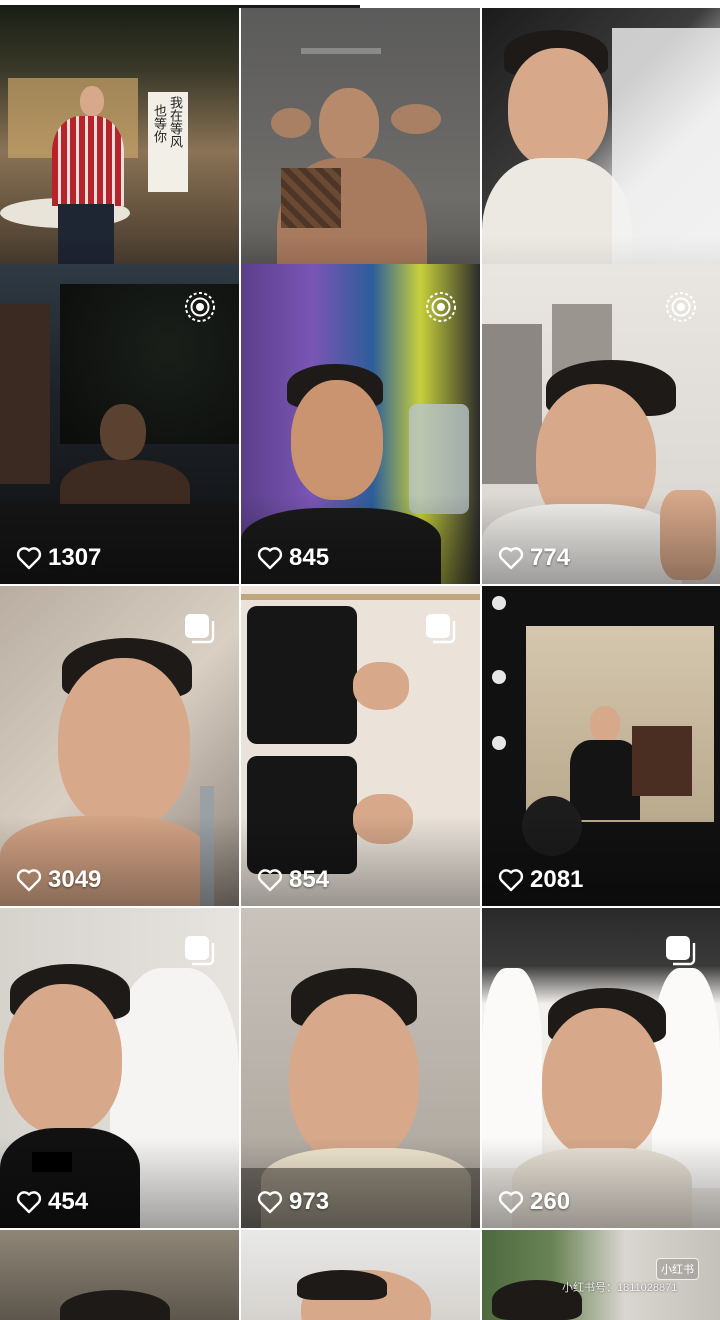 This screenshot has width=720, height=1320. What do you see at coordinates (550, 1201) in the screenshot?
I see `like-number: 260` at bounding box center [550, 1201].